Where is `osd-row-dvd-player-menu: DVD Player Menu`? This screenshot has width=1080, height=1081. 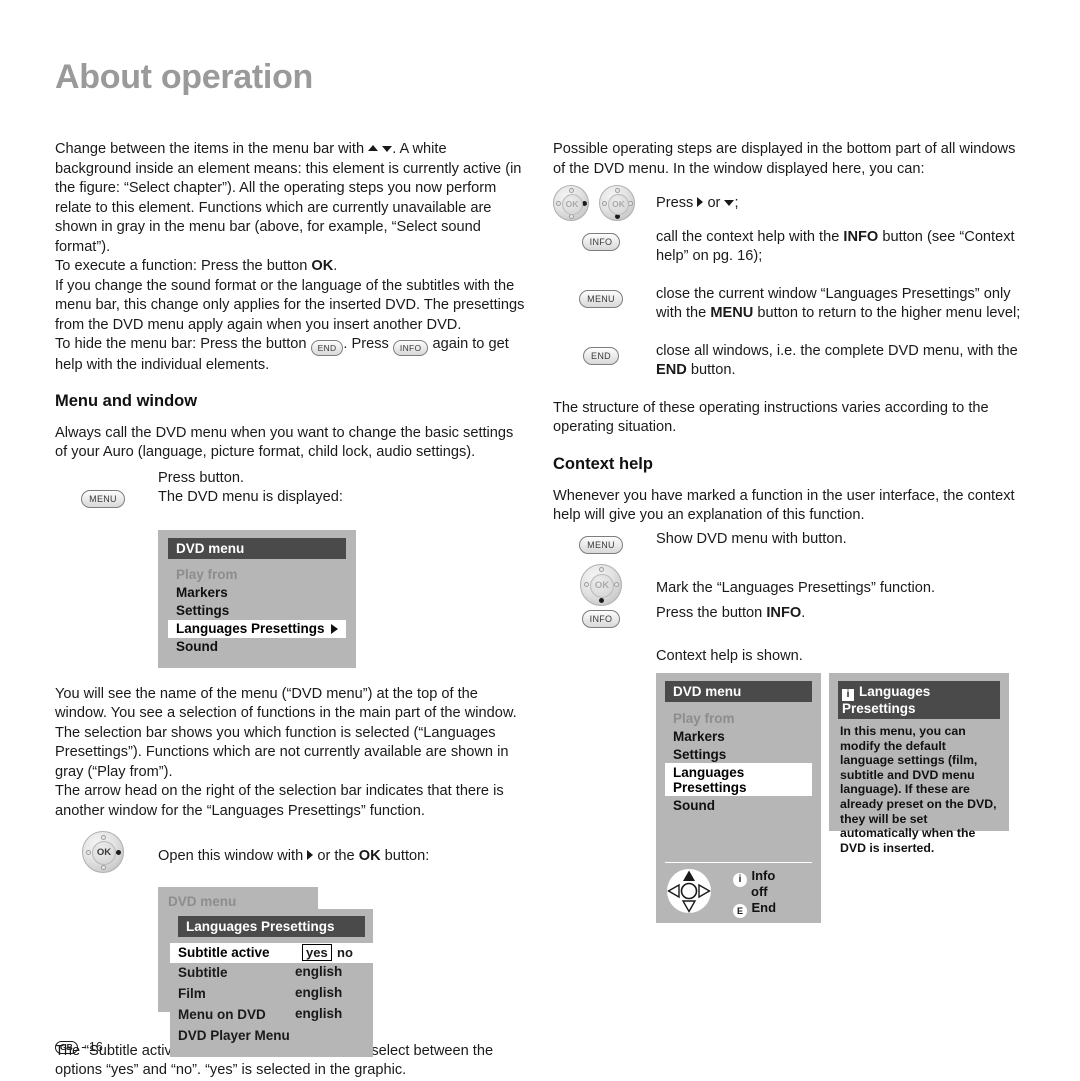
osd-row-dvd-player-menu: DVD Player Menu is located at coordinates (271, 1036).